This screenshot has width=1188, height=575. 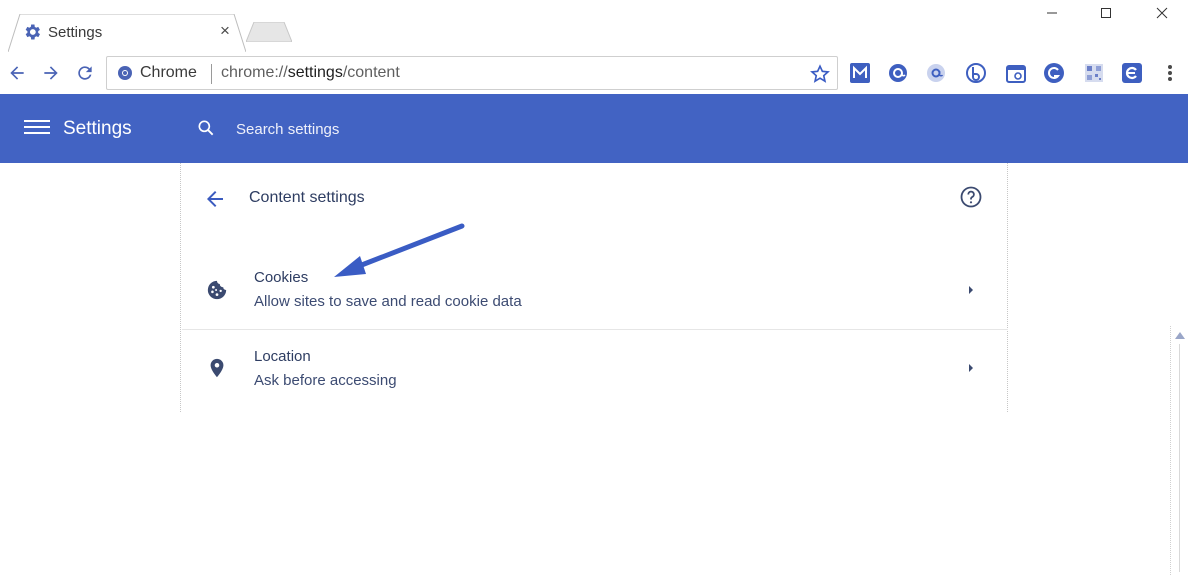 I want to click on qr-icon, so click(x=1094, y=73).